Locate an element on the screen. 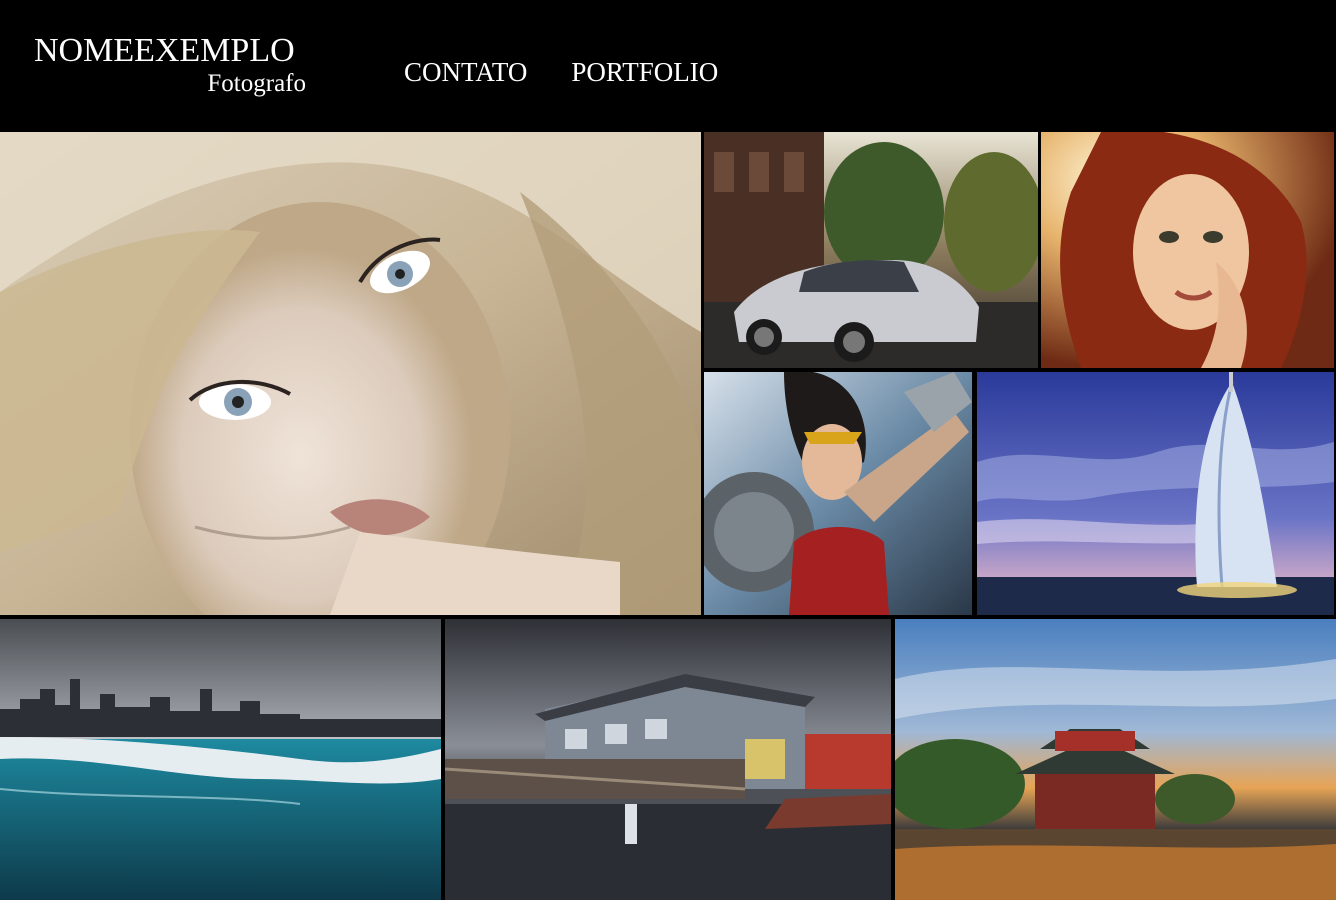 This screenshot has width=1336, height=900. brand-logo: NOMEEXEMPLO Fotografo is located at coordinates (174, 65).